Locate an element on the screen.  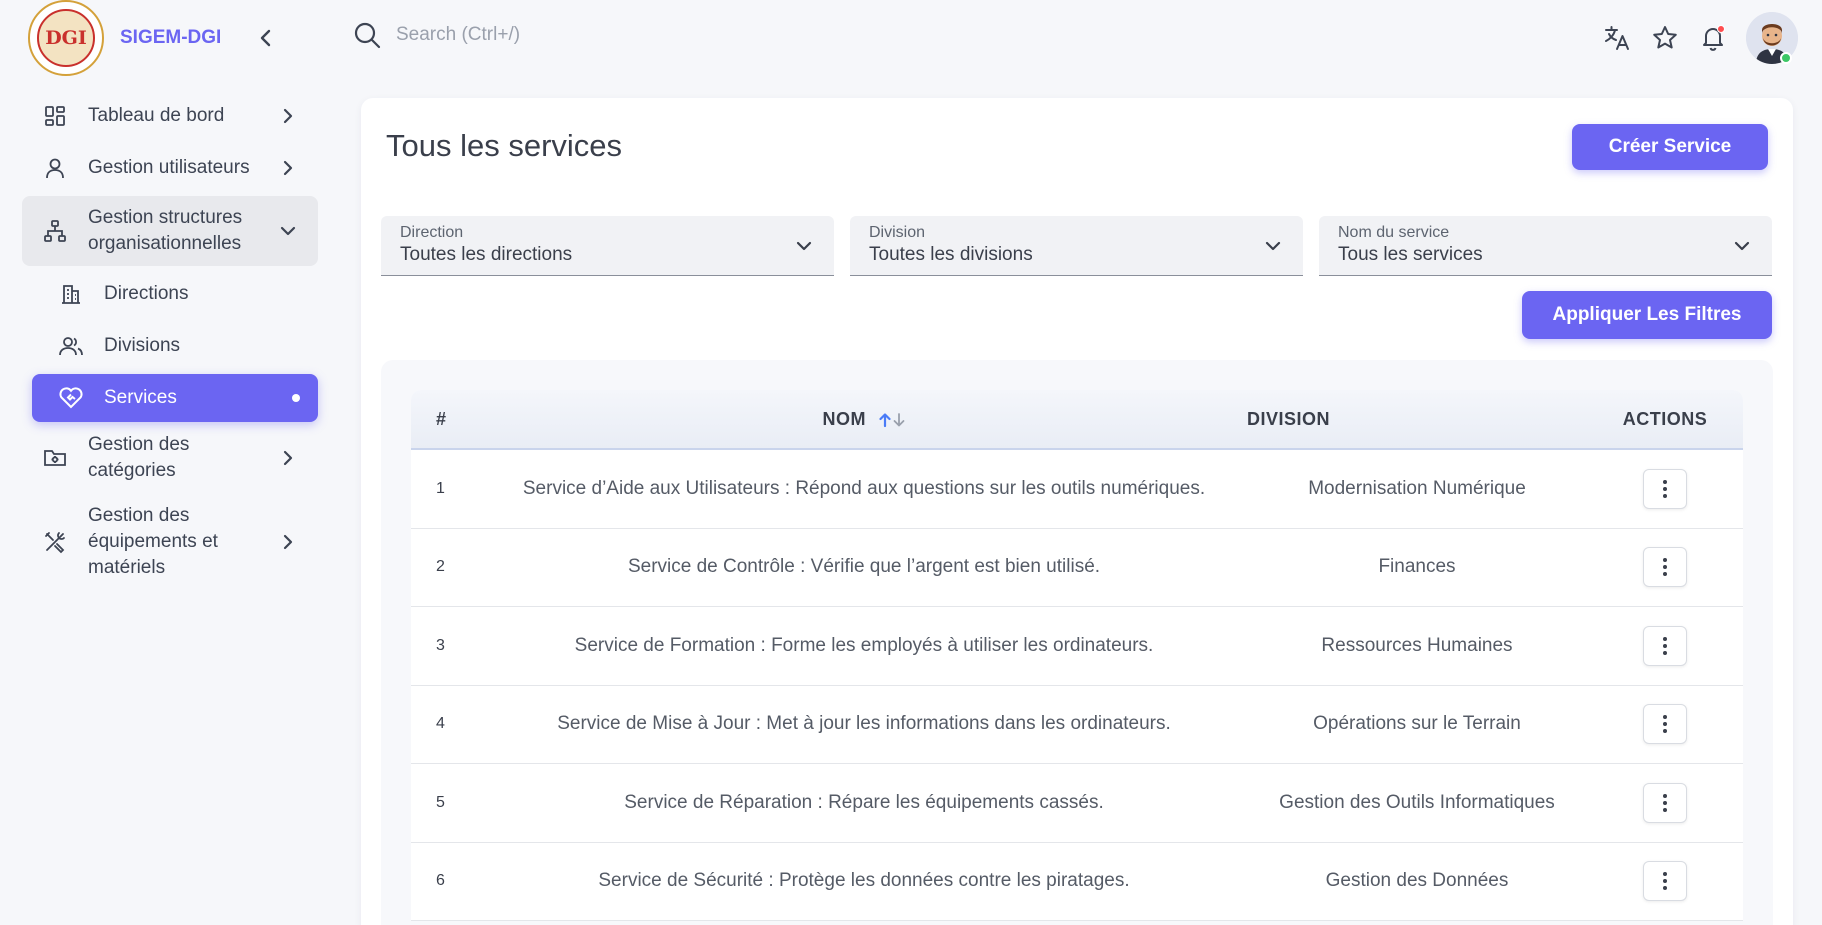
dashboard-icon is located at coordinates (55, 116).